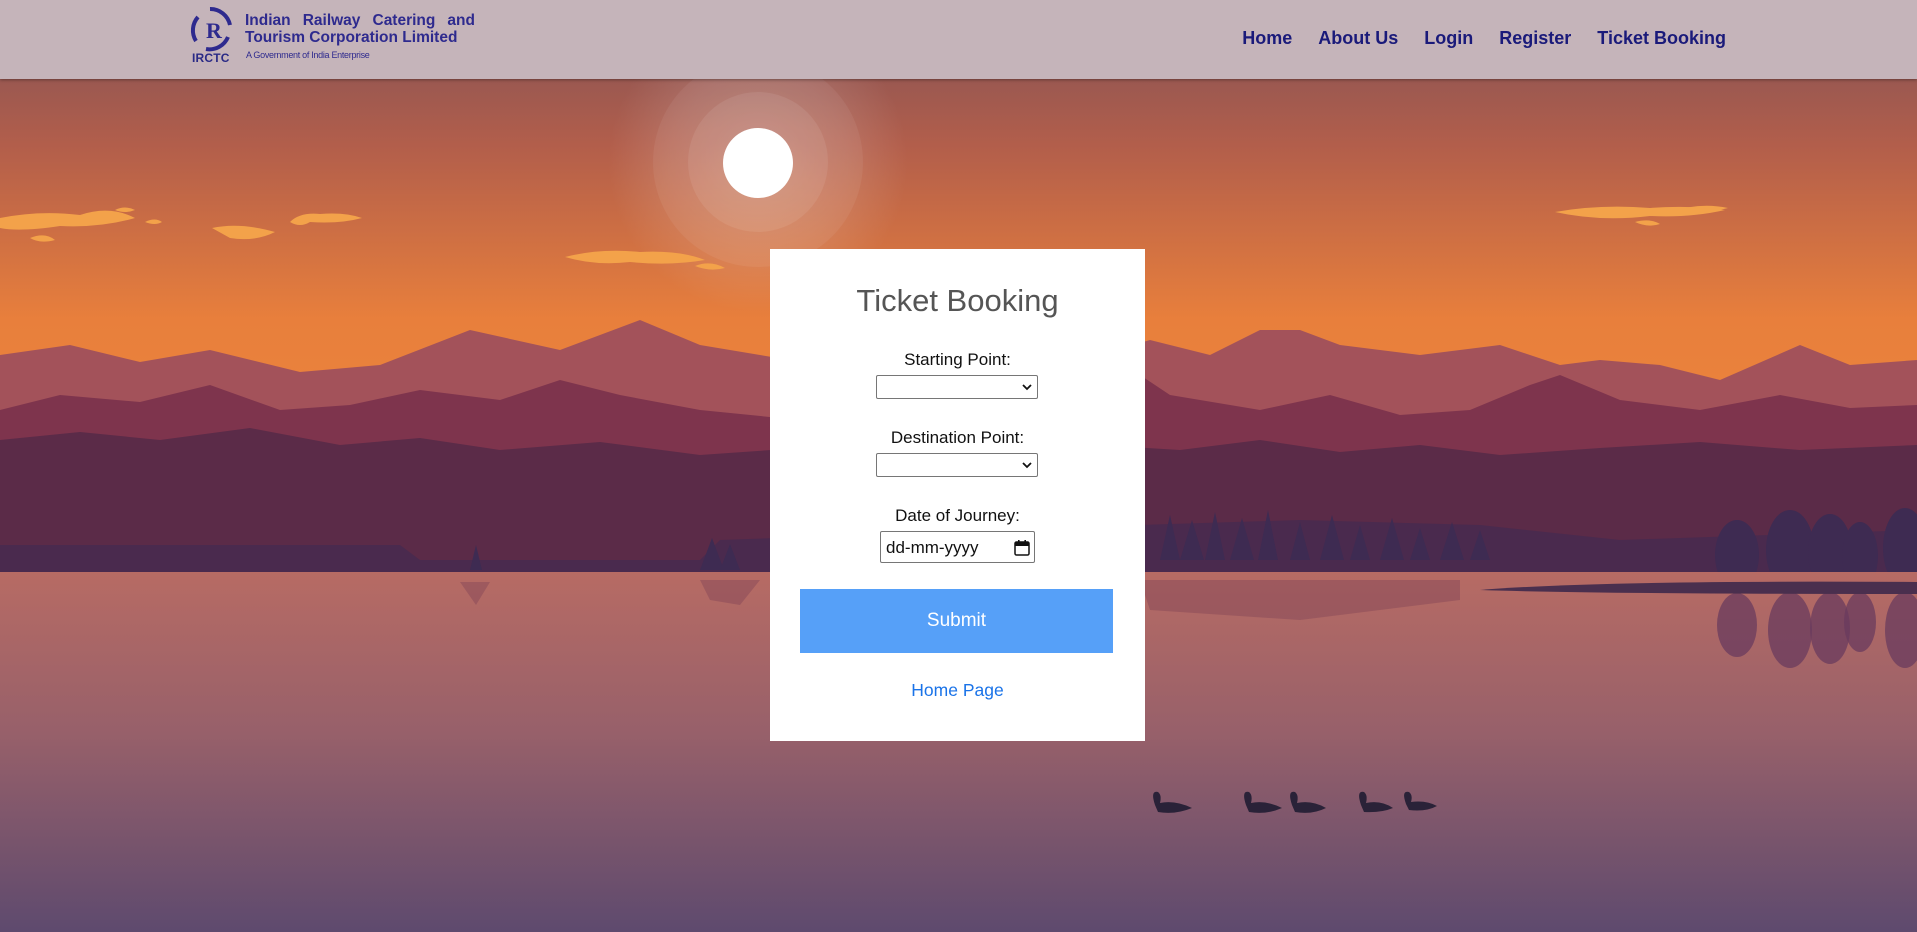 The width and height of the screenshot is (1917, 932). Describe the element at coordinates (957, 300) in the screenshot. I see `form-title: Ticket Booking` at that location.